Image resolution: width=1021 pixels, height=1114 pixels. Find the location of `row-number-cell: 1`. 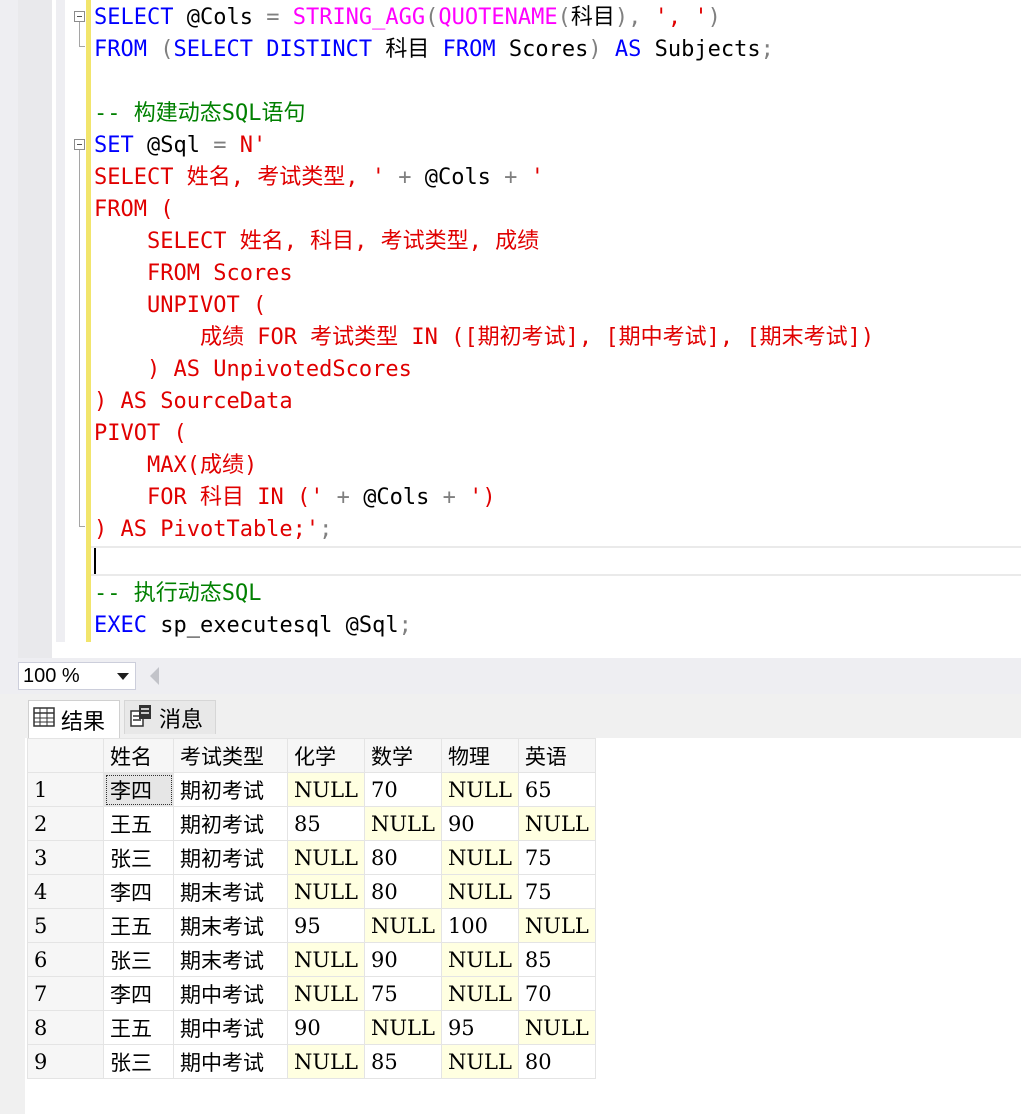

row-number-cell: 1 is located at coordinates (65, 789).